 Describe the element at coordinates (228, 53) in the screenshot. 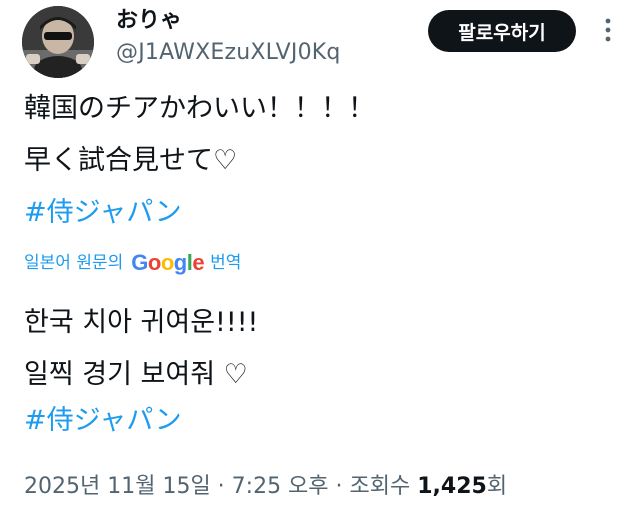

I see `user-handle: @J1AWXEzuXLVJ0Kq` at that location.